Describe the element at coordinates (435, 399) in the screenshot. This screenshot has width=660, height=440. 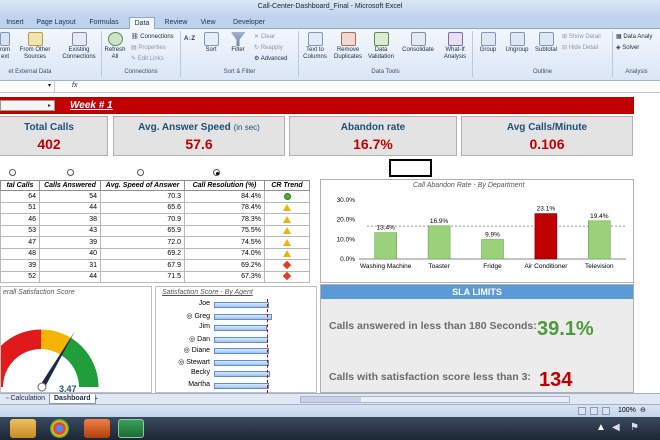
I see `horizontal-scrollbar` at that location.